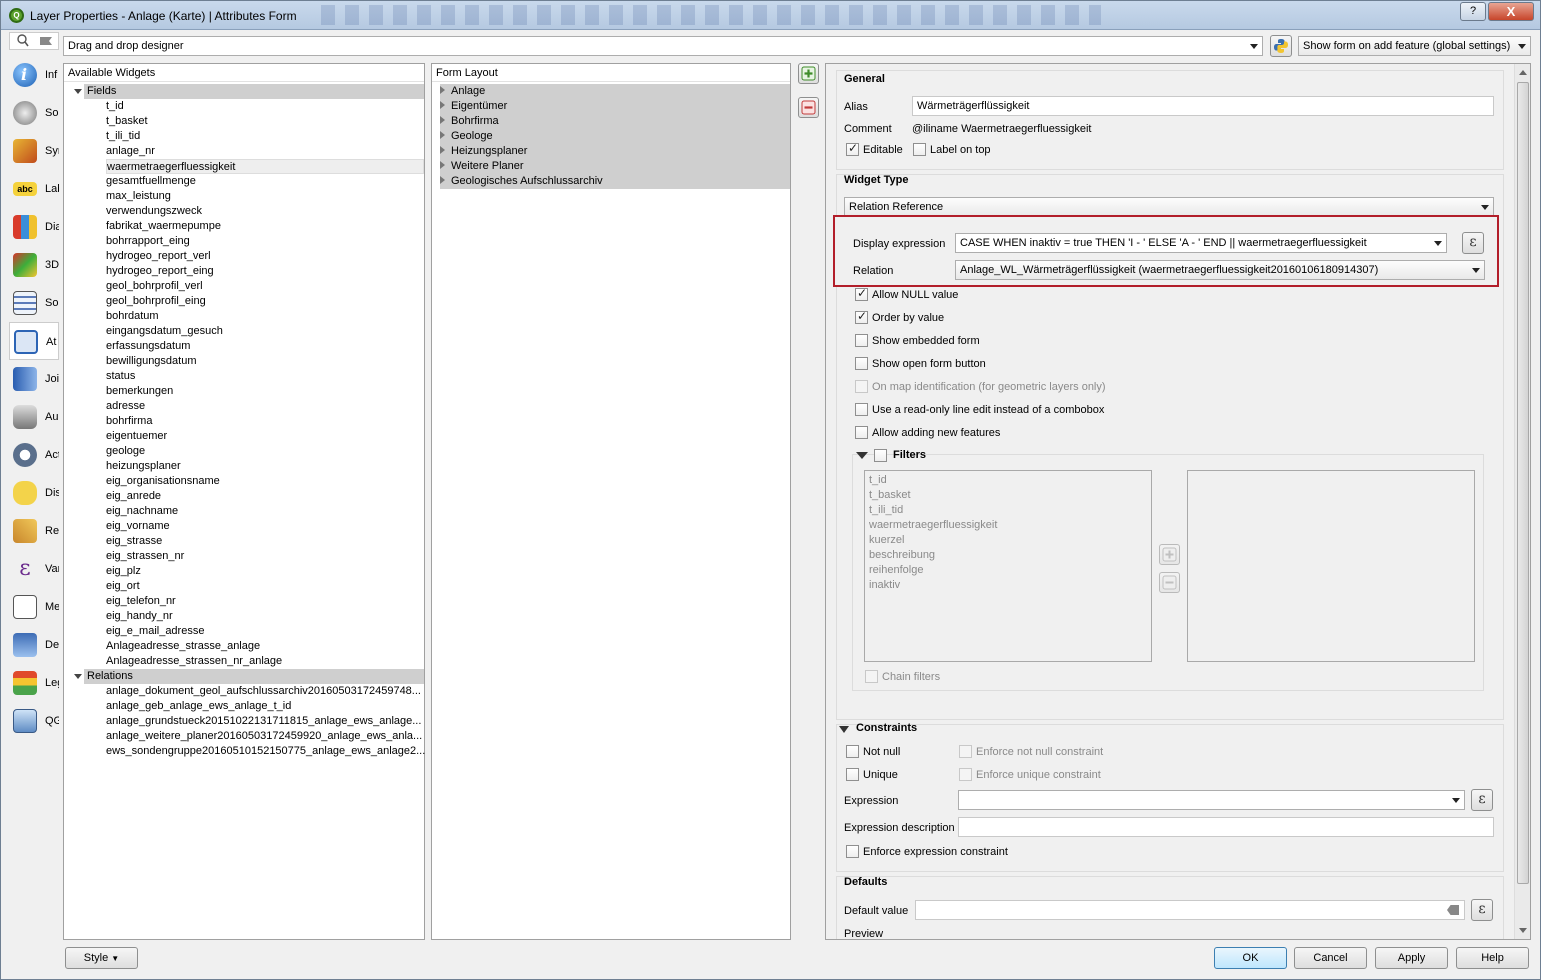 Image resolution: width=1541 pixels, height=980 pixels. What do you see at coordinates (34, 569) in the screenshot?
I see `sidebar-item-variables: εVar` at bounding box center [34, 569].